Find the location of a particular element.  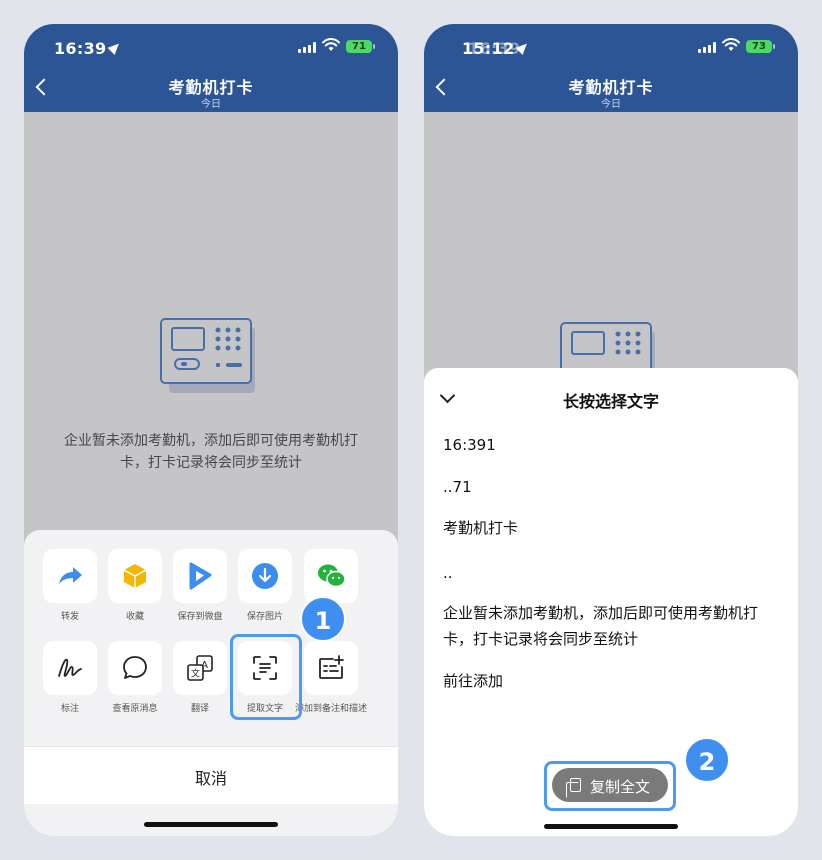

save-to-wedrive-button is located at coordinates (200, 576).